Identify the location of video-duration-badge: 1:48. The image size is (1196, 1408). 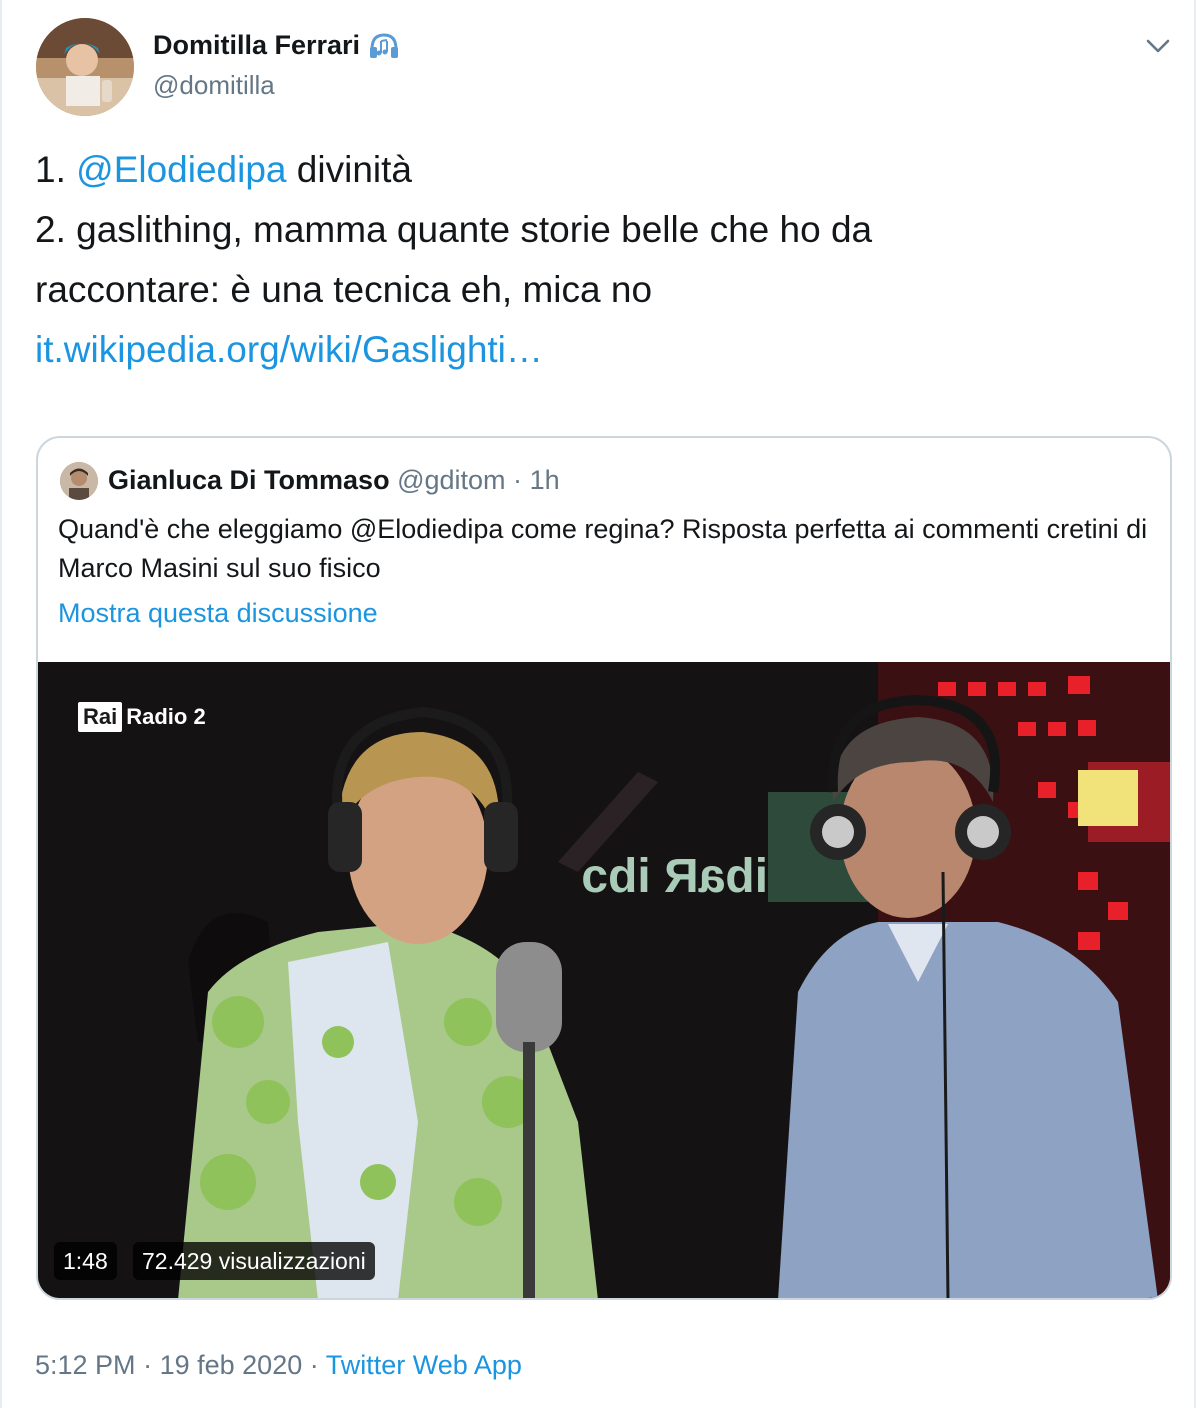
(85, 1261).